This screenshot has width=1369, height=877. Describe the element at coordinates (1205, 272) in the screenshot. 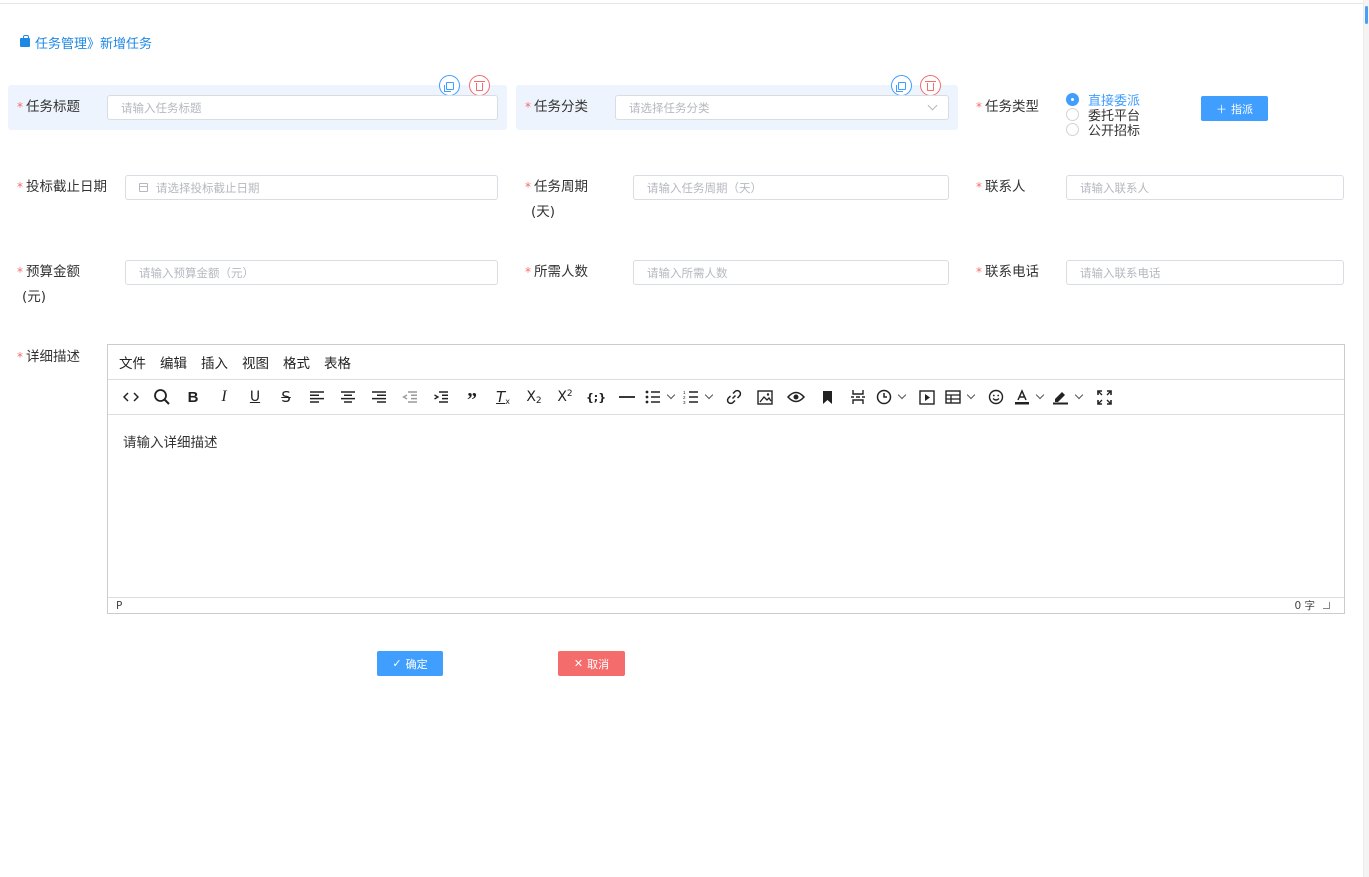

I see `contact-phone-input: 请输入联系电话` at that location.